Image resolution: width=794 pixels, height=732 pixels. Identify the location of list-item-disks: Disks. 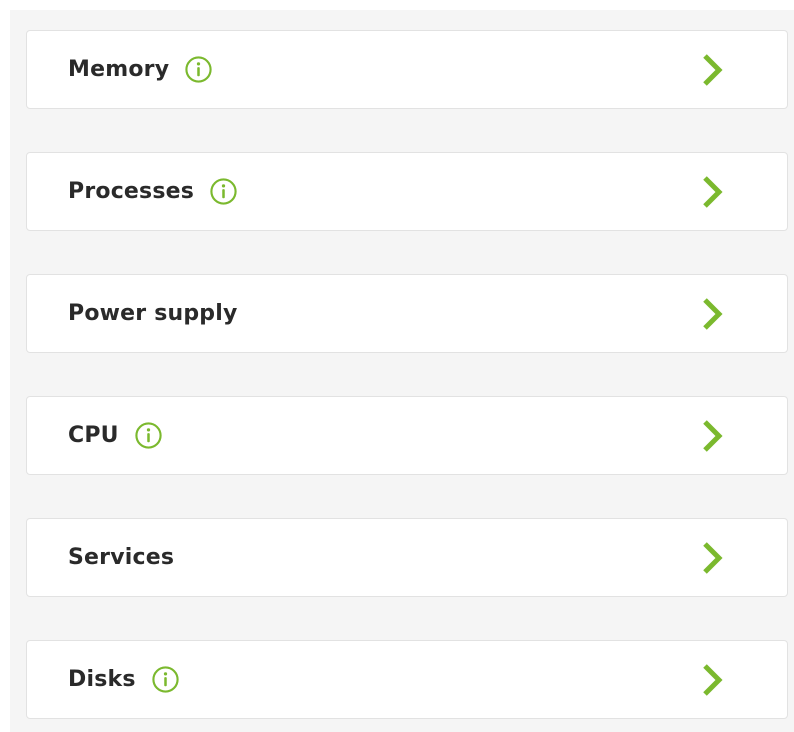
(407, 679).